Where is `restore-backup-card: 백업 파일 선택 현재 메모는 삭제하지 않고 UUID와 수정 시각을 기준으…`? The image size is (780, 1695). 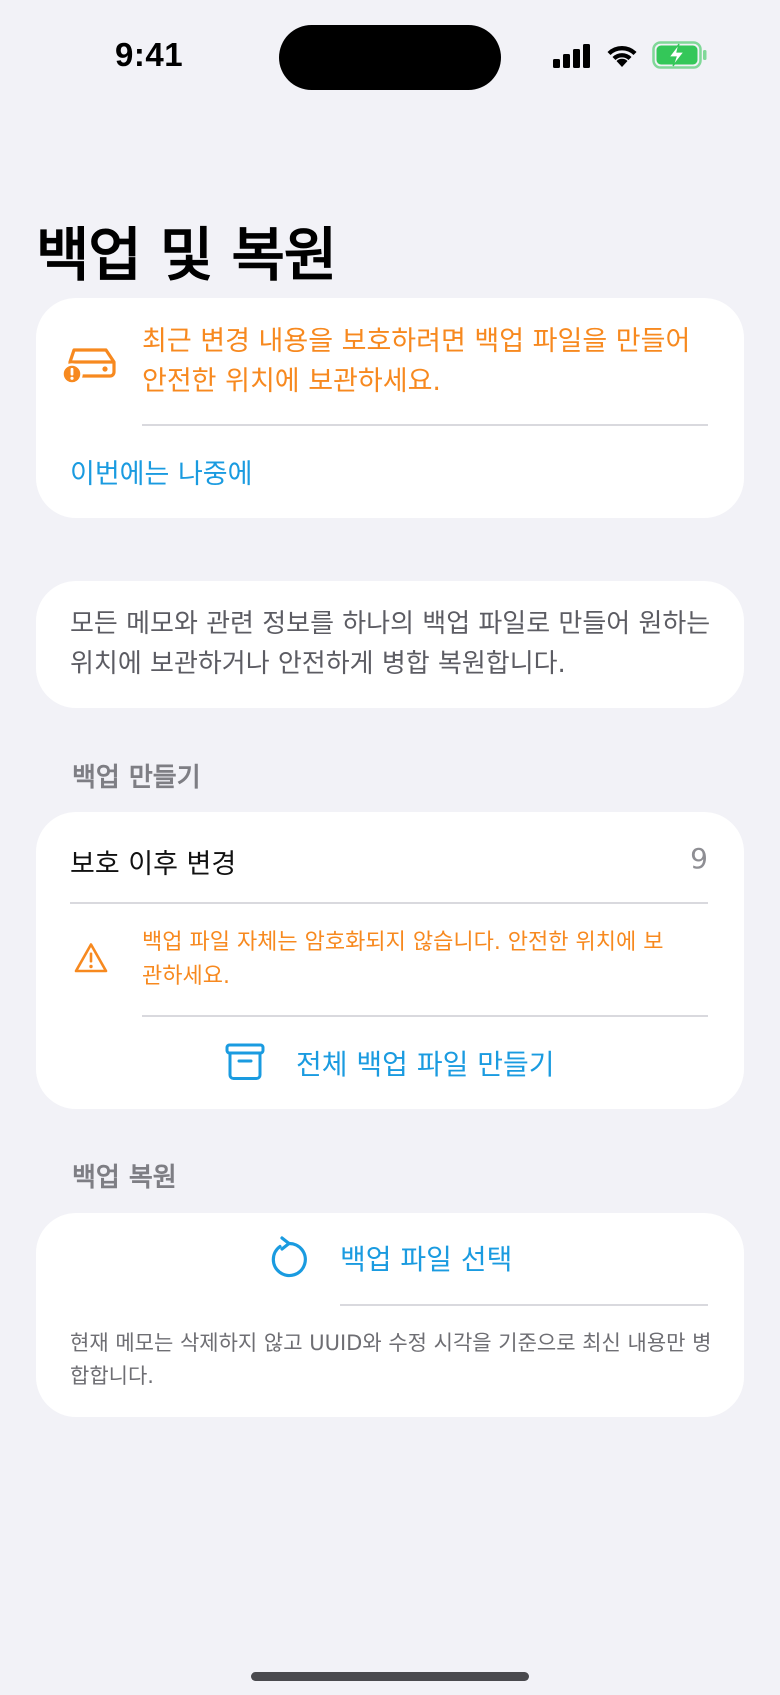
restore-backup-card: 백업 파일 선택 현재 메모는 삭제하지 않고 UUID와 수정 시각을 기준으… is located at coordinates (390, 1315).